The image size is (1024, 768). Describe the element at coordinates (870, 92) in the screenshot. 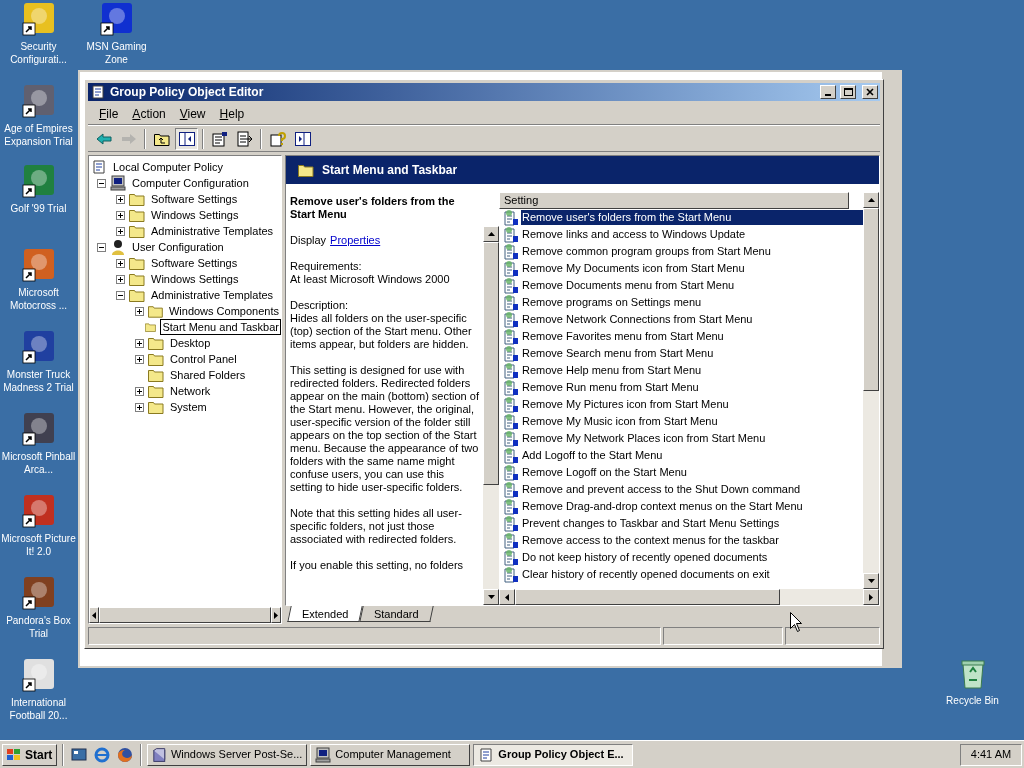

I see `close-button` at that location.